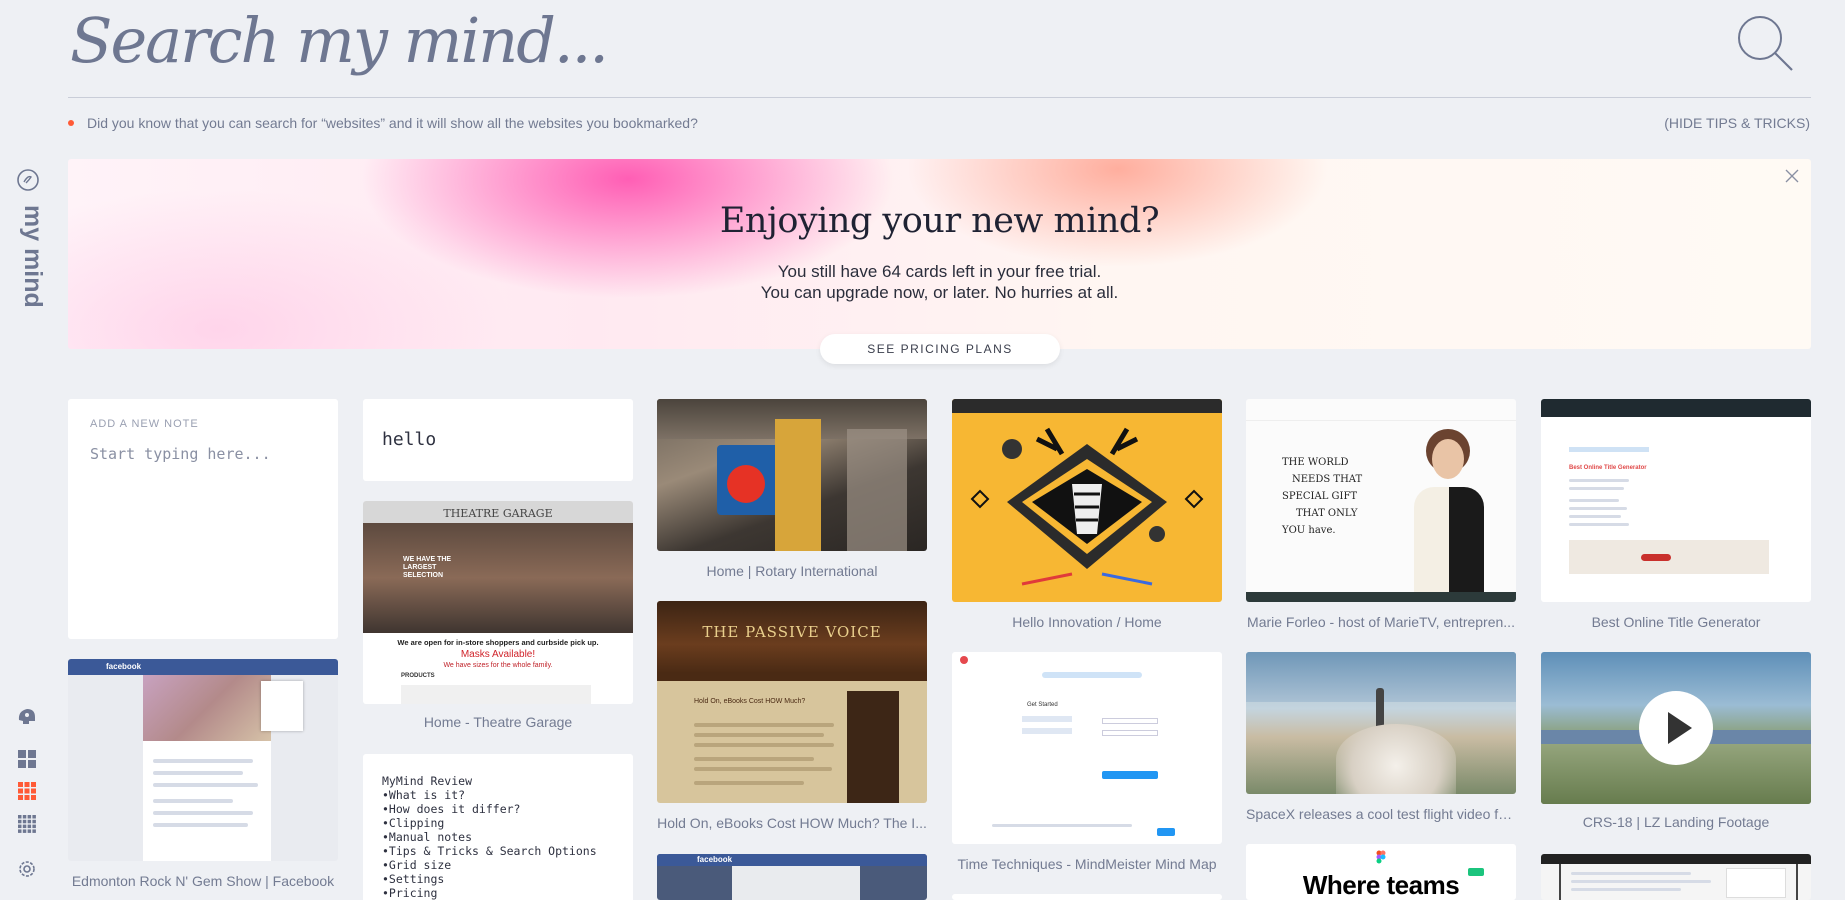  What do you see at coordinates (1087, 622) in the screenshot?
I see `caption-hello-innovation: Hello Innovation / Home` at bounding box center [1087, 622].